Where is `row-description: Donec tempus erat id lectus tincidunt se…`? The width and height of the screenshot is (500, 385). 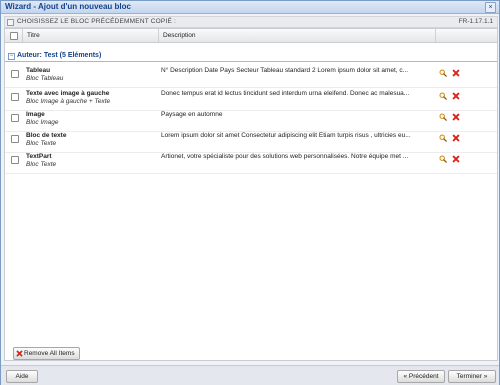 row-description: Donec tempus erat id lectus tincidunt se… is located at coordinates (285, 93).